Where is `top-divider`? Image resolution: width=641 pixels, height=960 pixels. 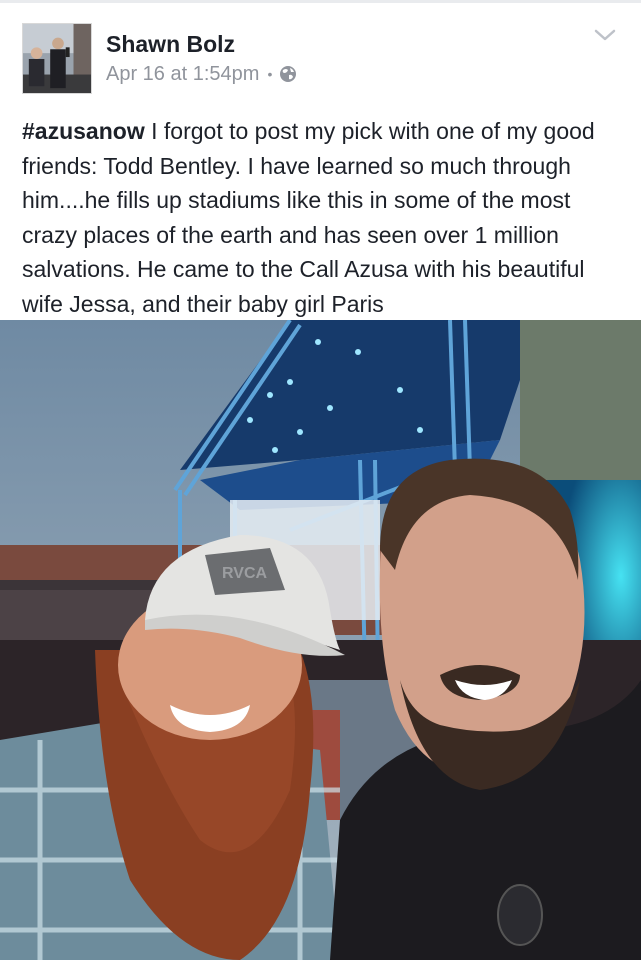 top-divider is located at coordinates (320, 1).